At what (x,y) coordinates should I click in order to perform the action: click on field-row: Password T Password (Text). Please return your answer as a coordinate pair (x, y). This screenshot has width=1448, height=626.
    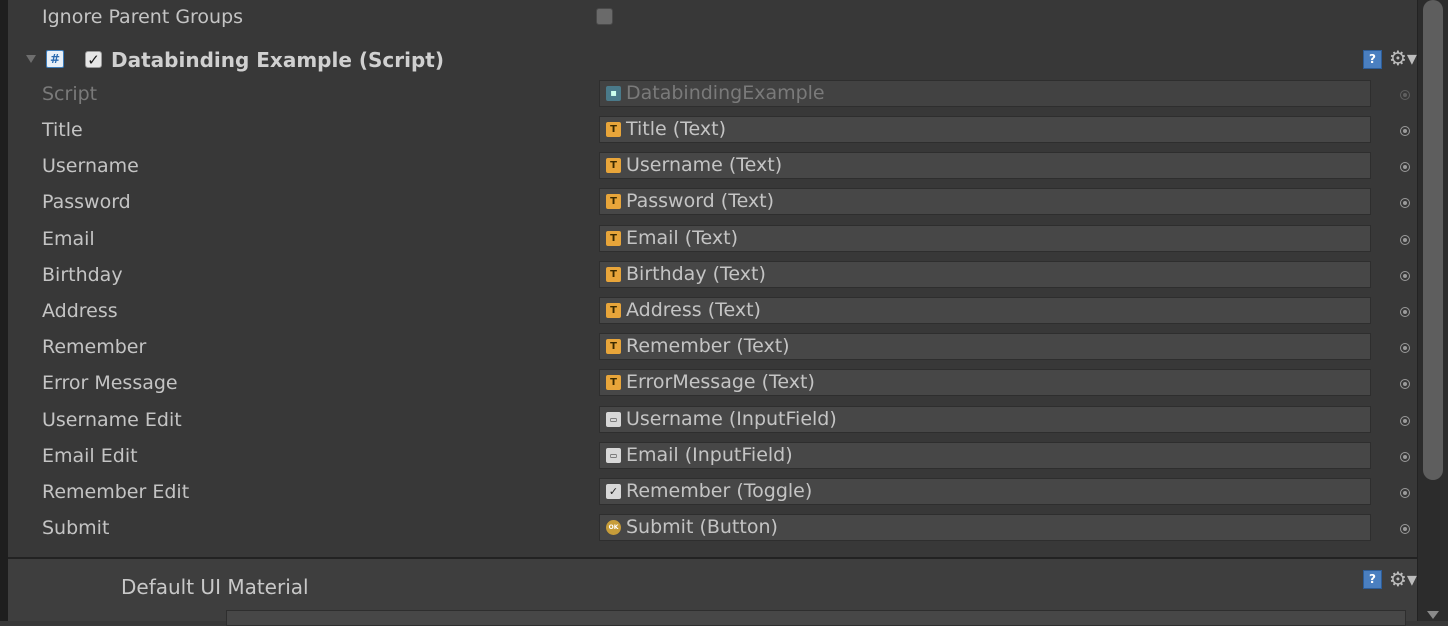
    Looking at the image, I should click on (713, 203).